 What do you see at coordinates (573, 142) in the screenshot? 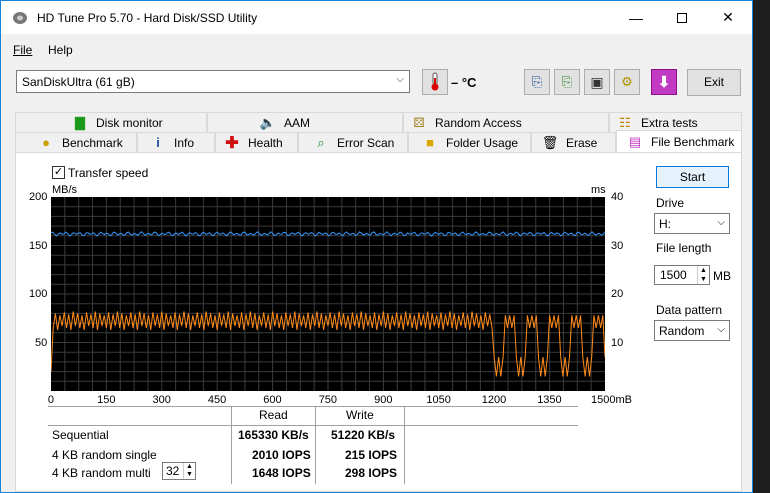
I see `tab-erase: 🗑 Erase` at bounding box center [573, 142].